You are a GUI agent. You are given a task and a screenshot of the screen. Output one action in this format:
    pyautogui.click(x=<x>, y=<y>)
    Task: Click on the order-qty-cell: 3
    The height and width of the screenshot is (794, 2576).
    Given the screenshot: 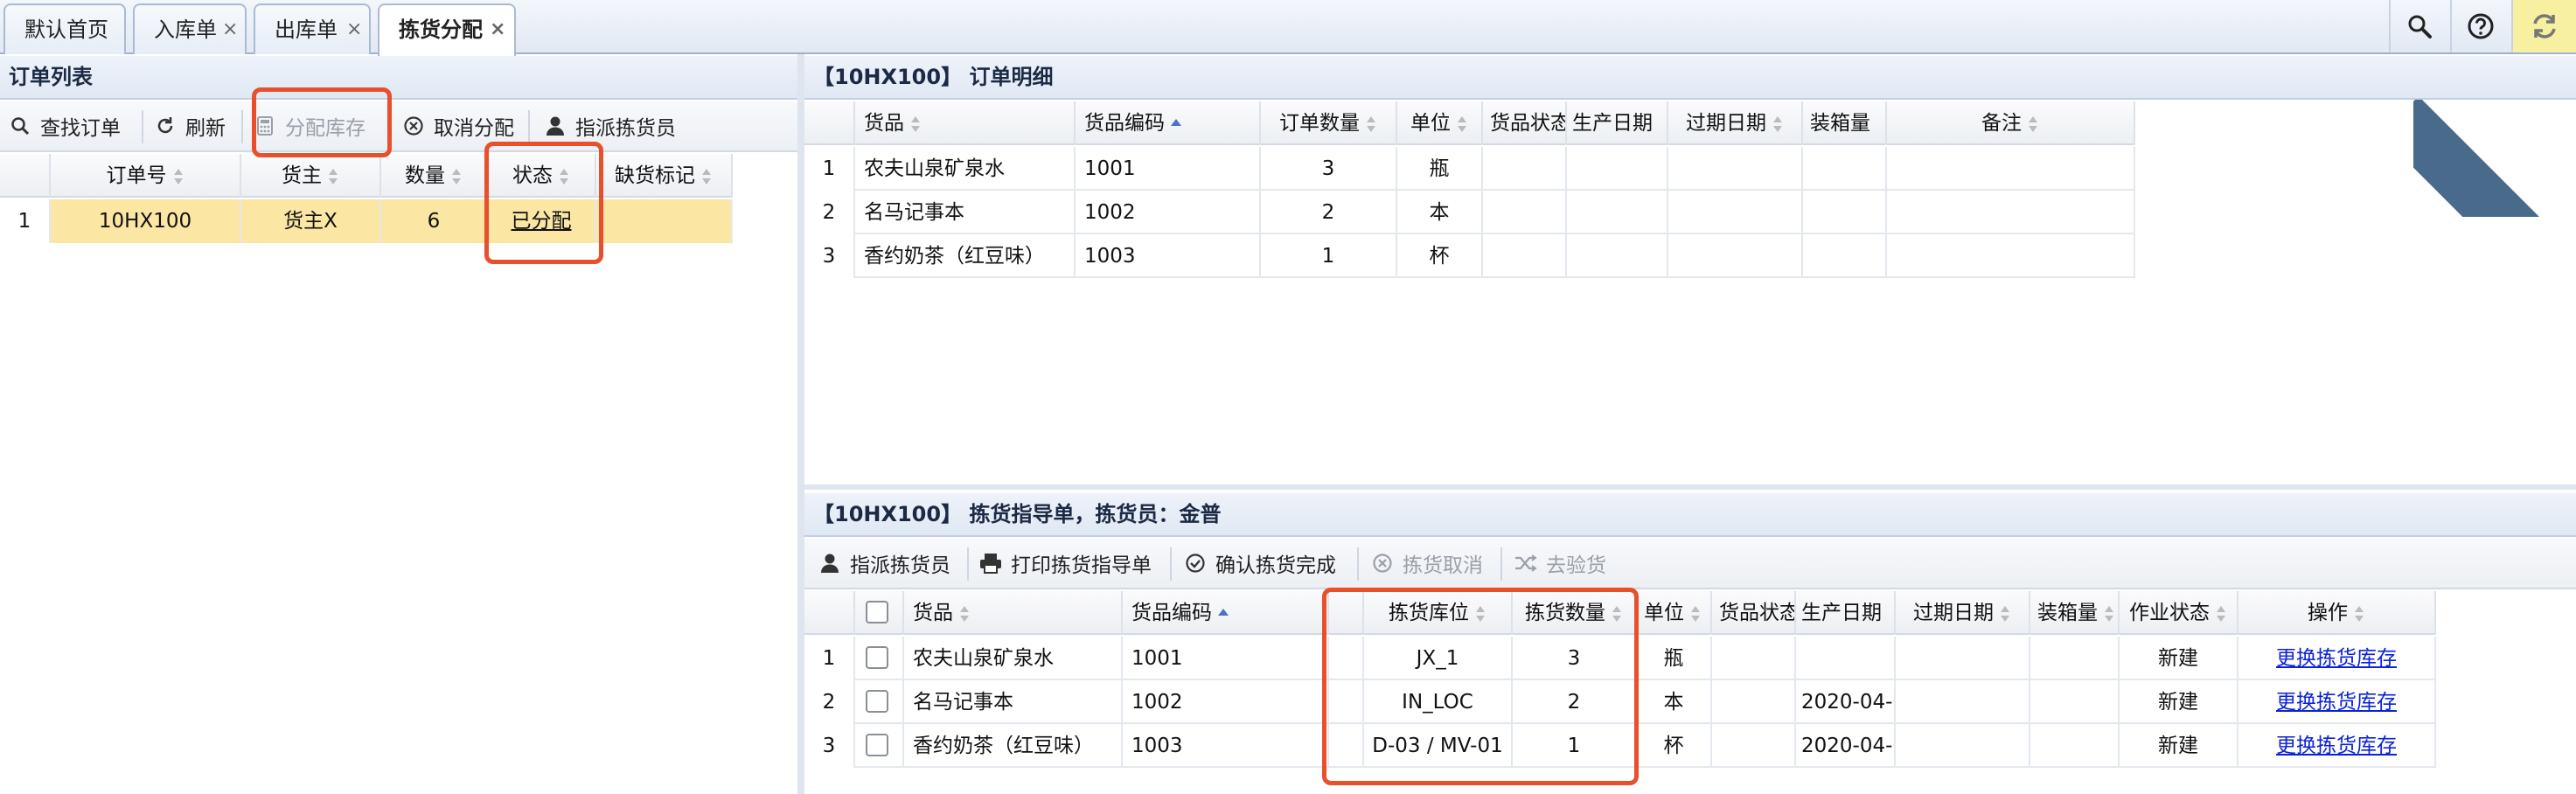 What is the action you would take?
    pyautogui.click(x=1329, y=169)
    